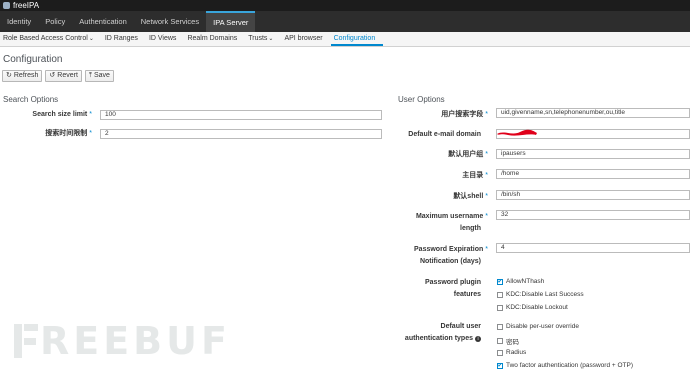 Image resolution: width=690 pixels, height=373 pixels. Describe the element at coordinates (440, 197) in the screenshot. I see `default-shell-label: 默认shell *` at that location.